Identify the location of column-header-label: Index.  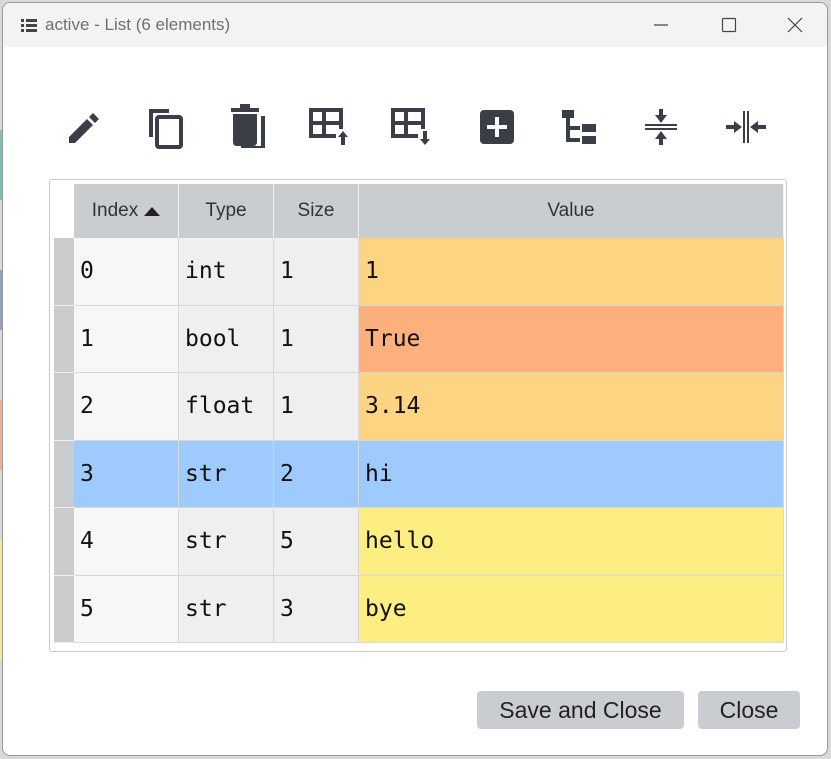
(115, 210).